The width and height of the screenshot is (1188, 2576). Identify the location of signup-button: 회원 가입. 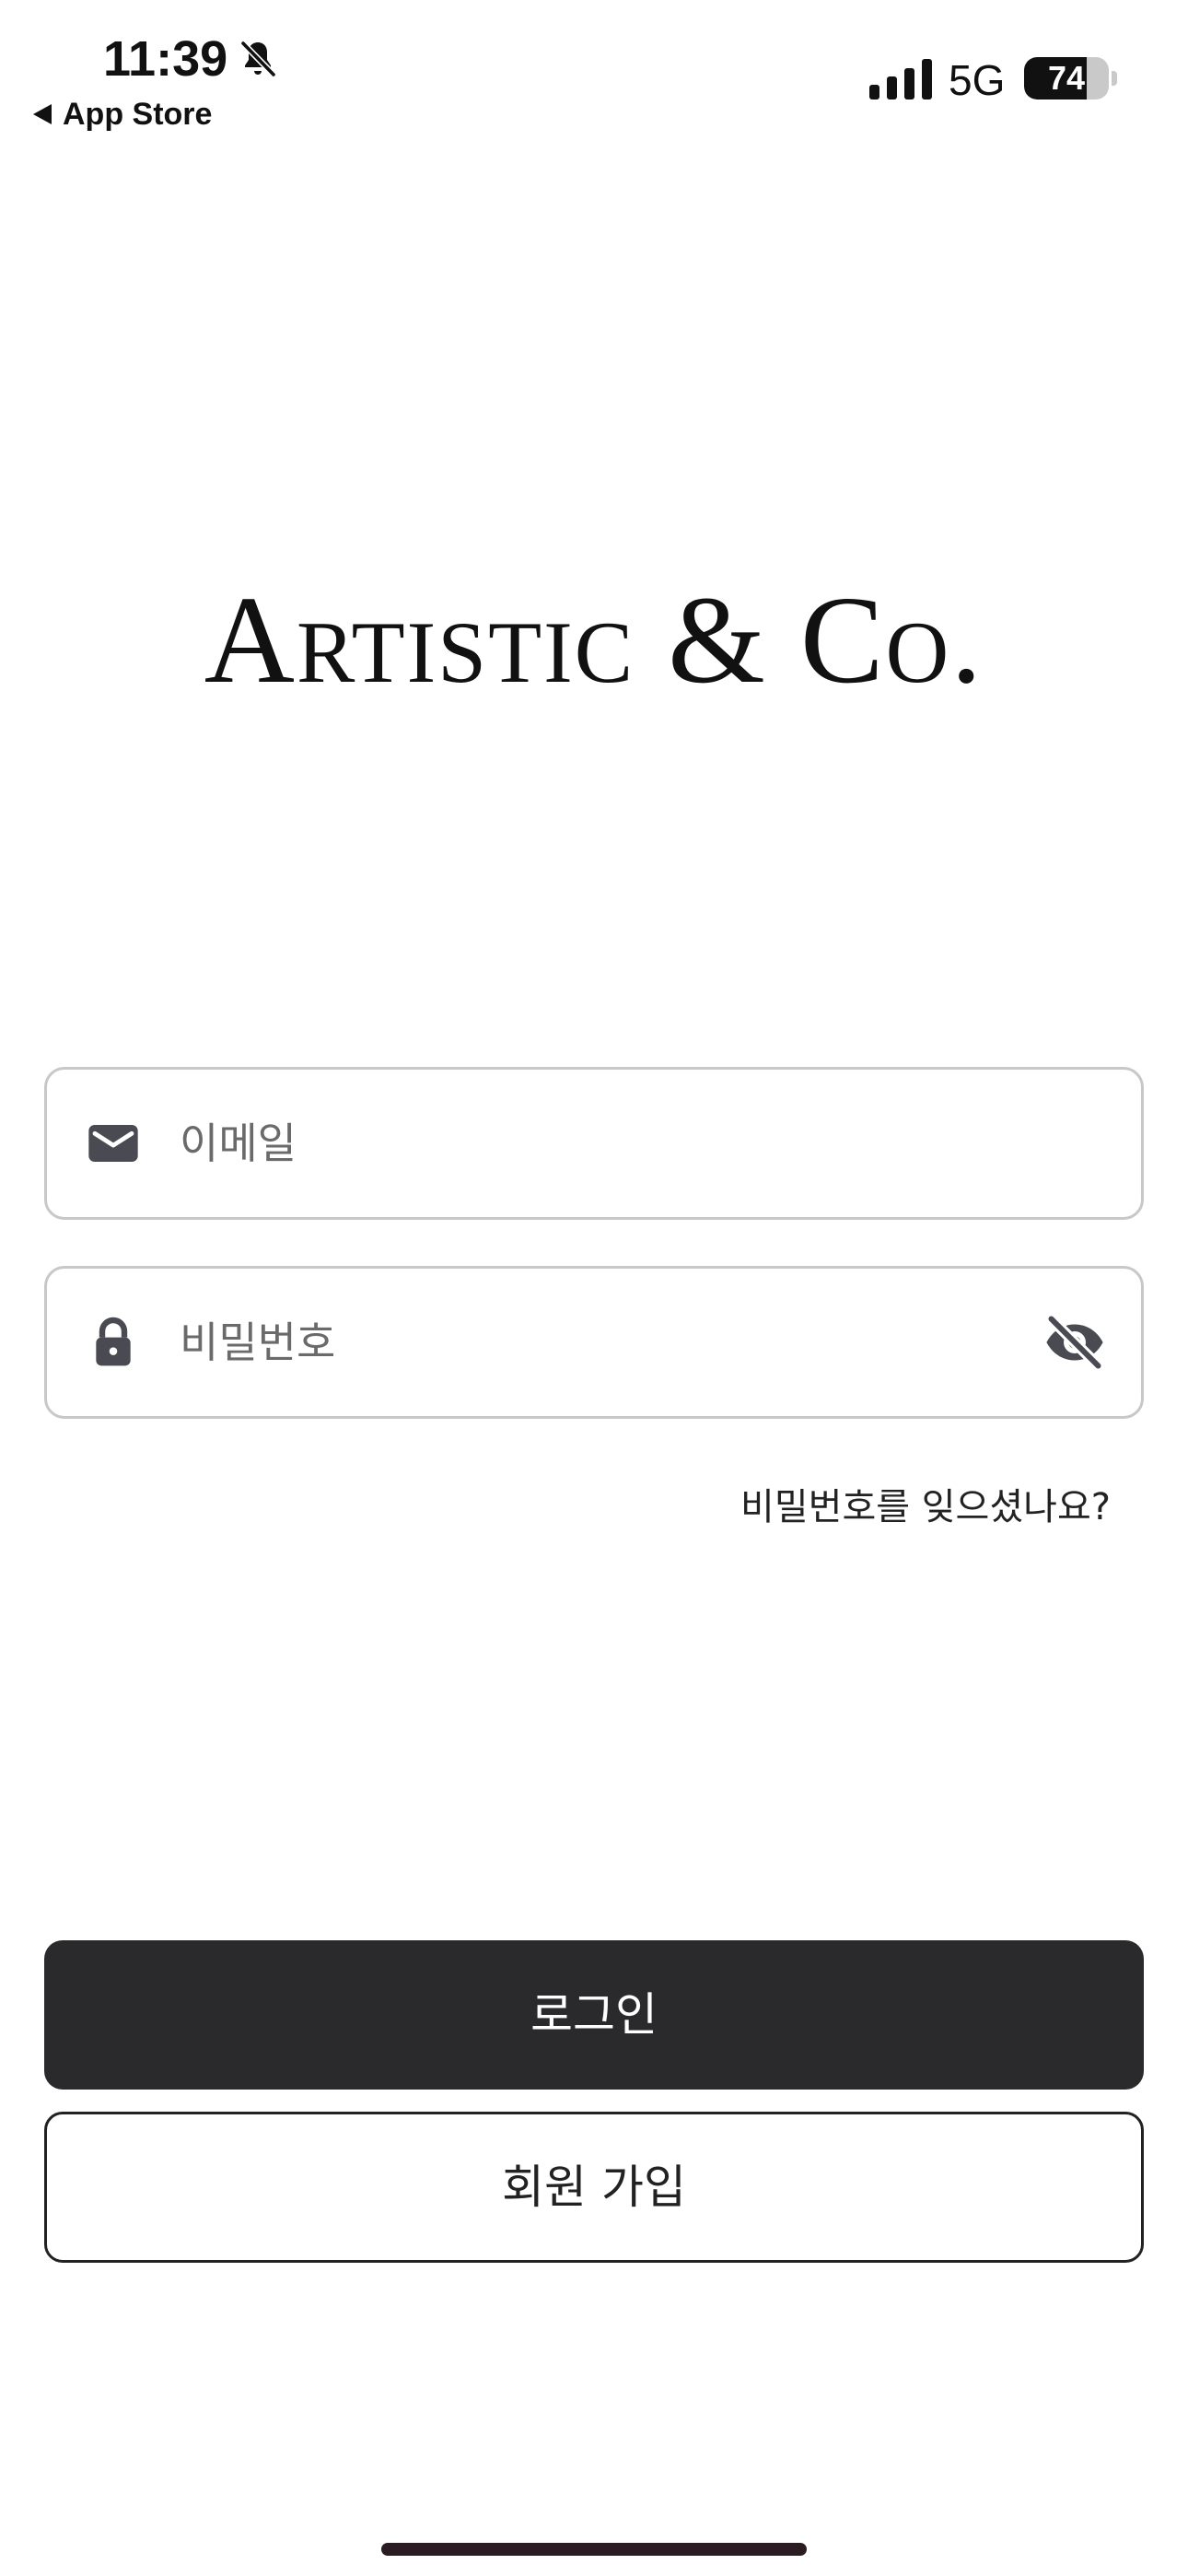
(594, 2187).